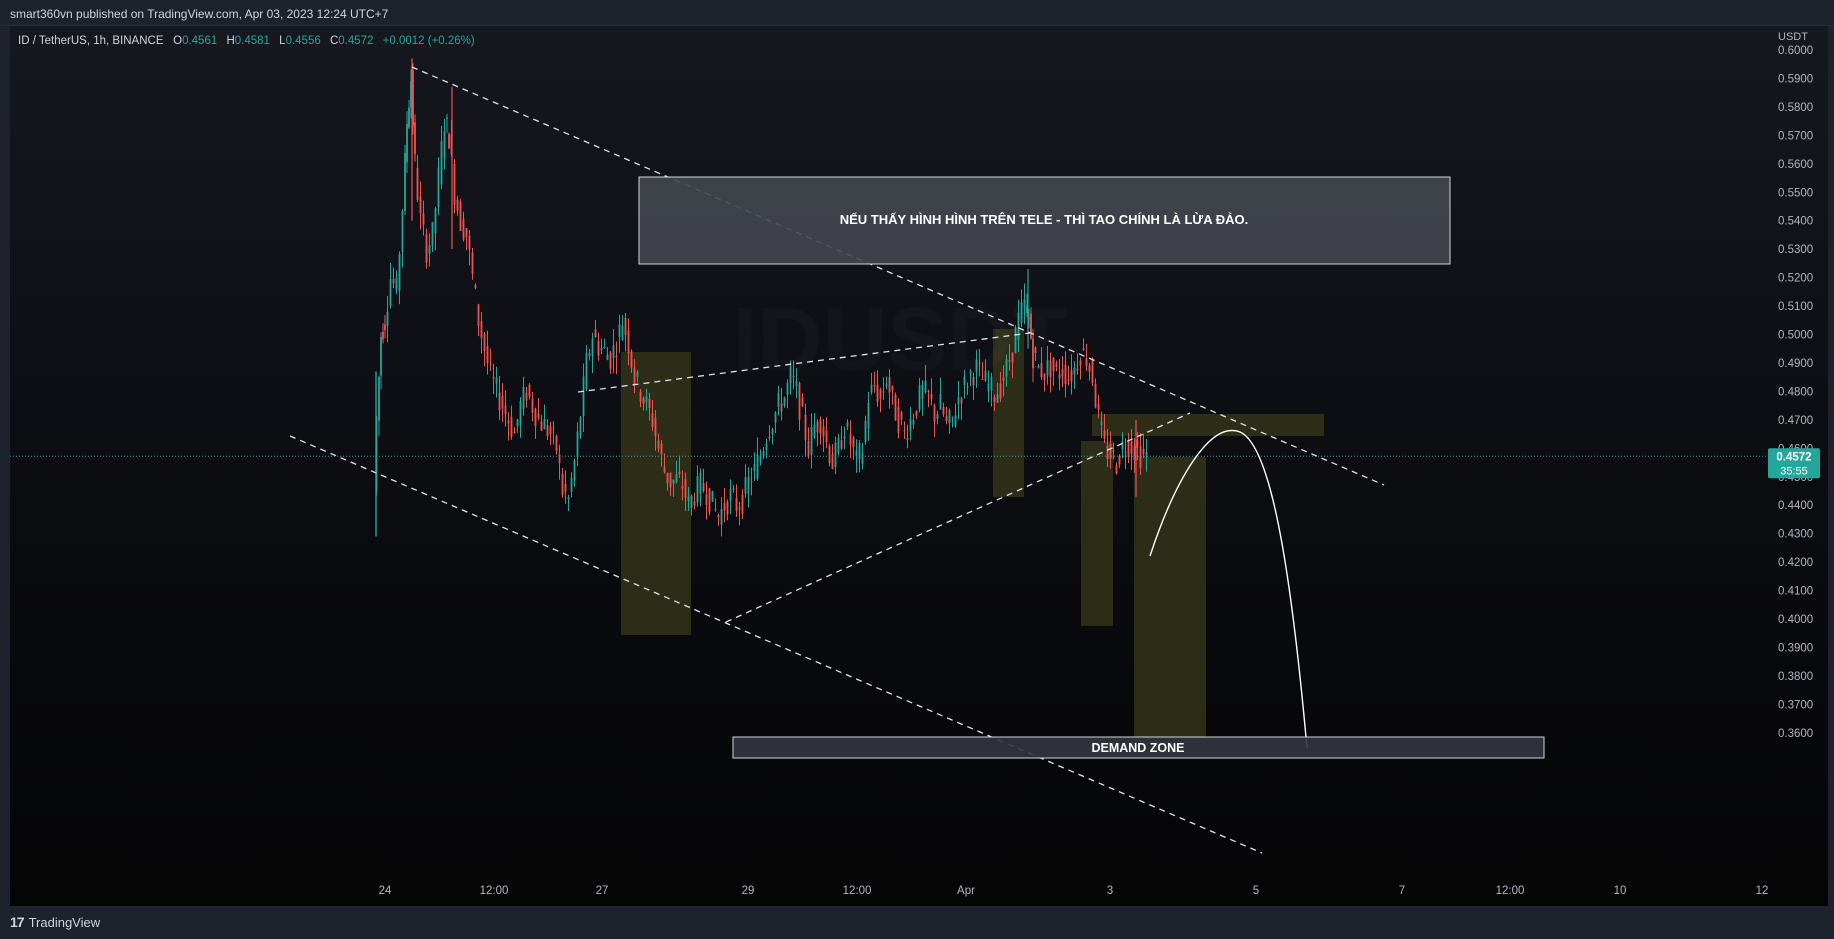  What do you see at coordinates (1795, 421) in the screenshot?
I see `y-axis-tick: 0.4700` at bounding box center [1795, 421].